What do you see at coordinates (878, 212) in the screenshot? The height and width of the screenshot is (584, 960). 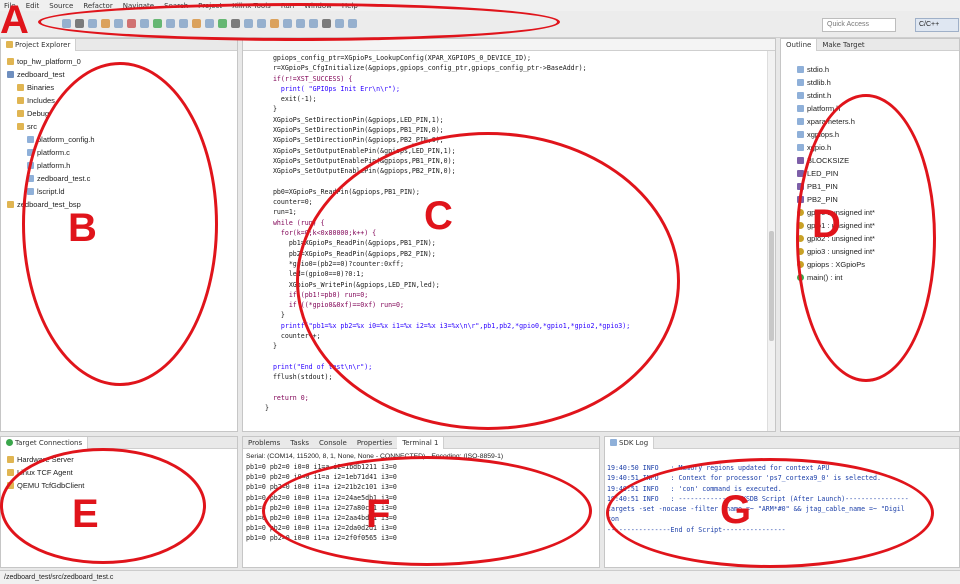 I see `outline-item: gpio0 : unsigned int*` at bounding box center [878, 212].